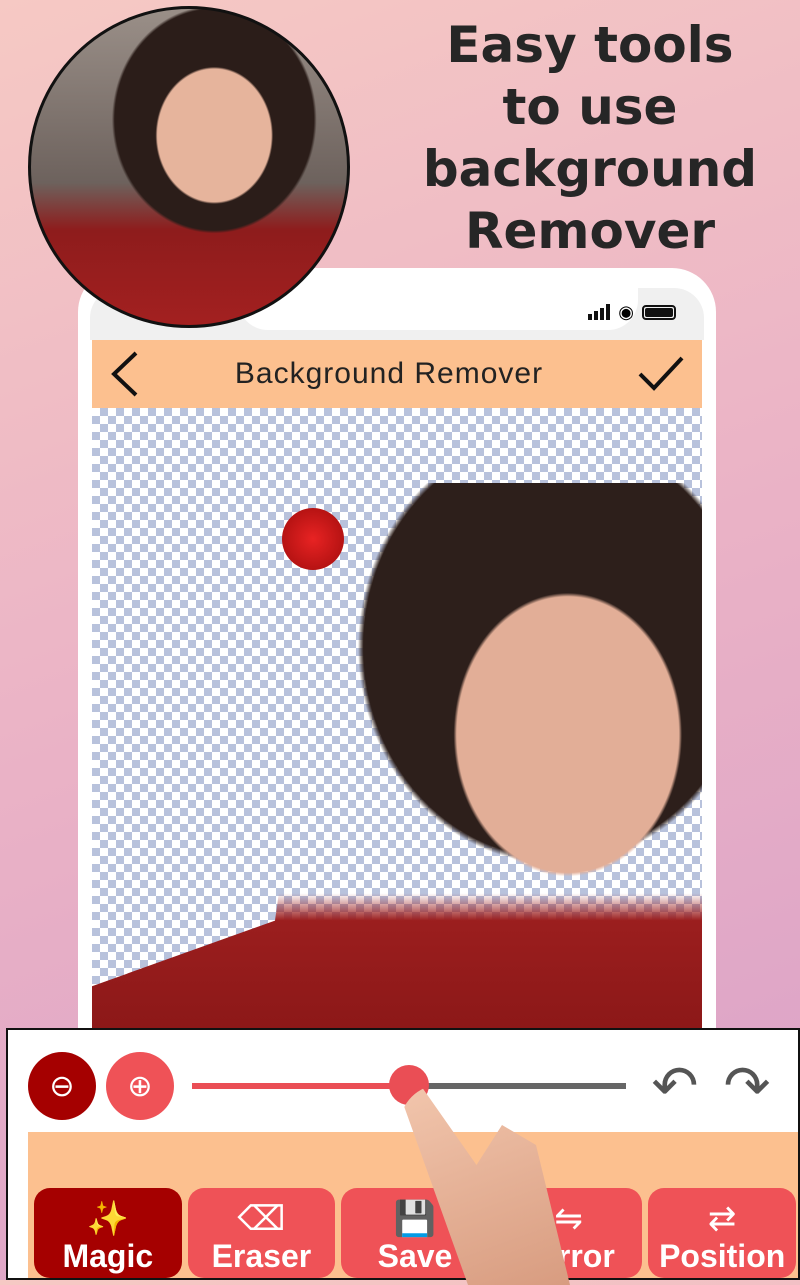 The height and width of the screenshot is (1285, 800). I want to click on headline-line: to use, so click(590, 107).